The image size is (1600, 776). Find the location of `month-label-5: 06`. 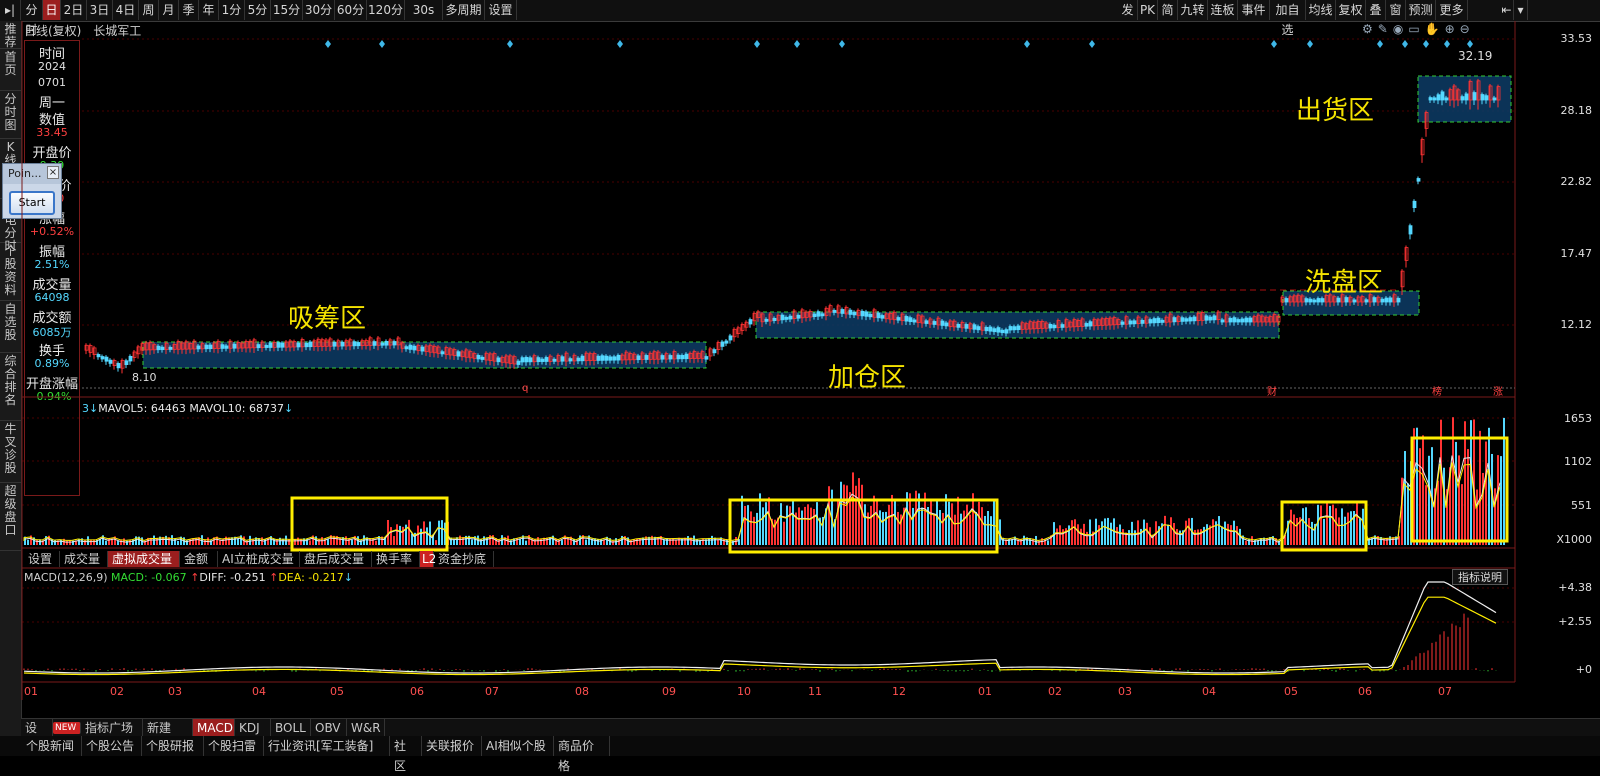

month-label-5: 06 is located at coordinates (417, 691).